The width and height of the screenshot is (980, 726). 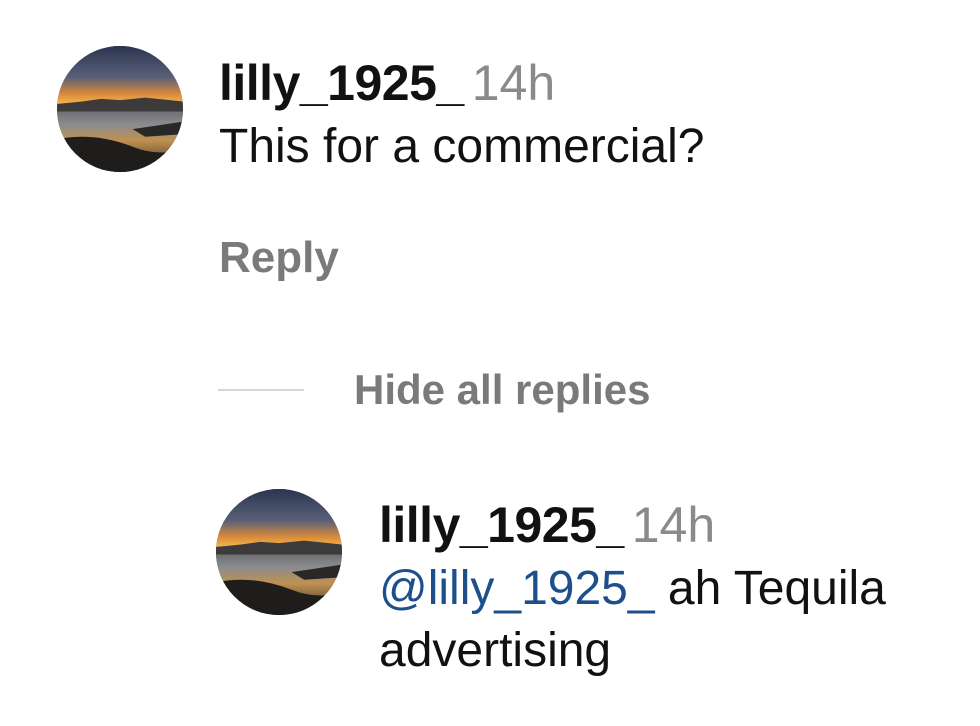 What do you see at coordinates (495, 650) in the screenshot?
I see `reply-text-line2: advertising` at bounding box center [495, 650].